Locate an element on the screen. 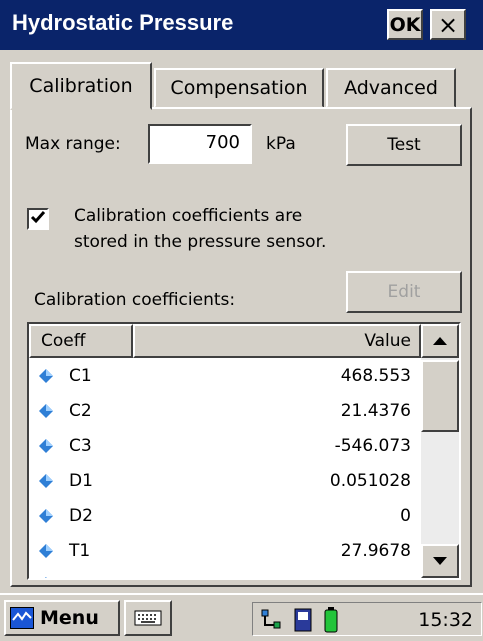 The image size is (483, 641). close-icon: × is located at coordinates (448, 24).